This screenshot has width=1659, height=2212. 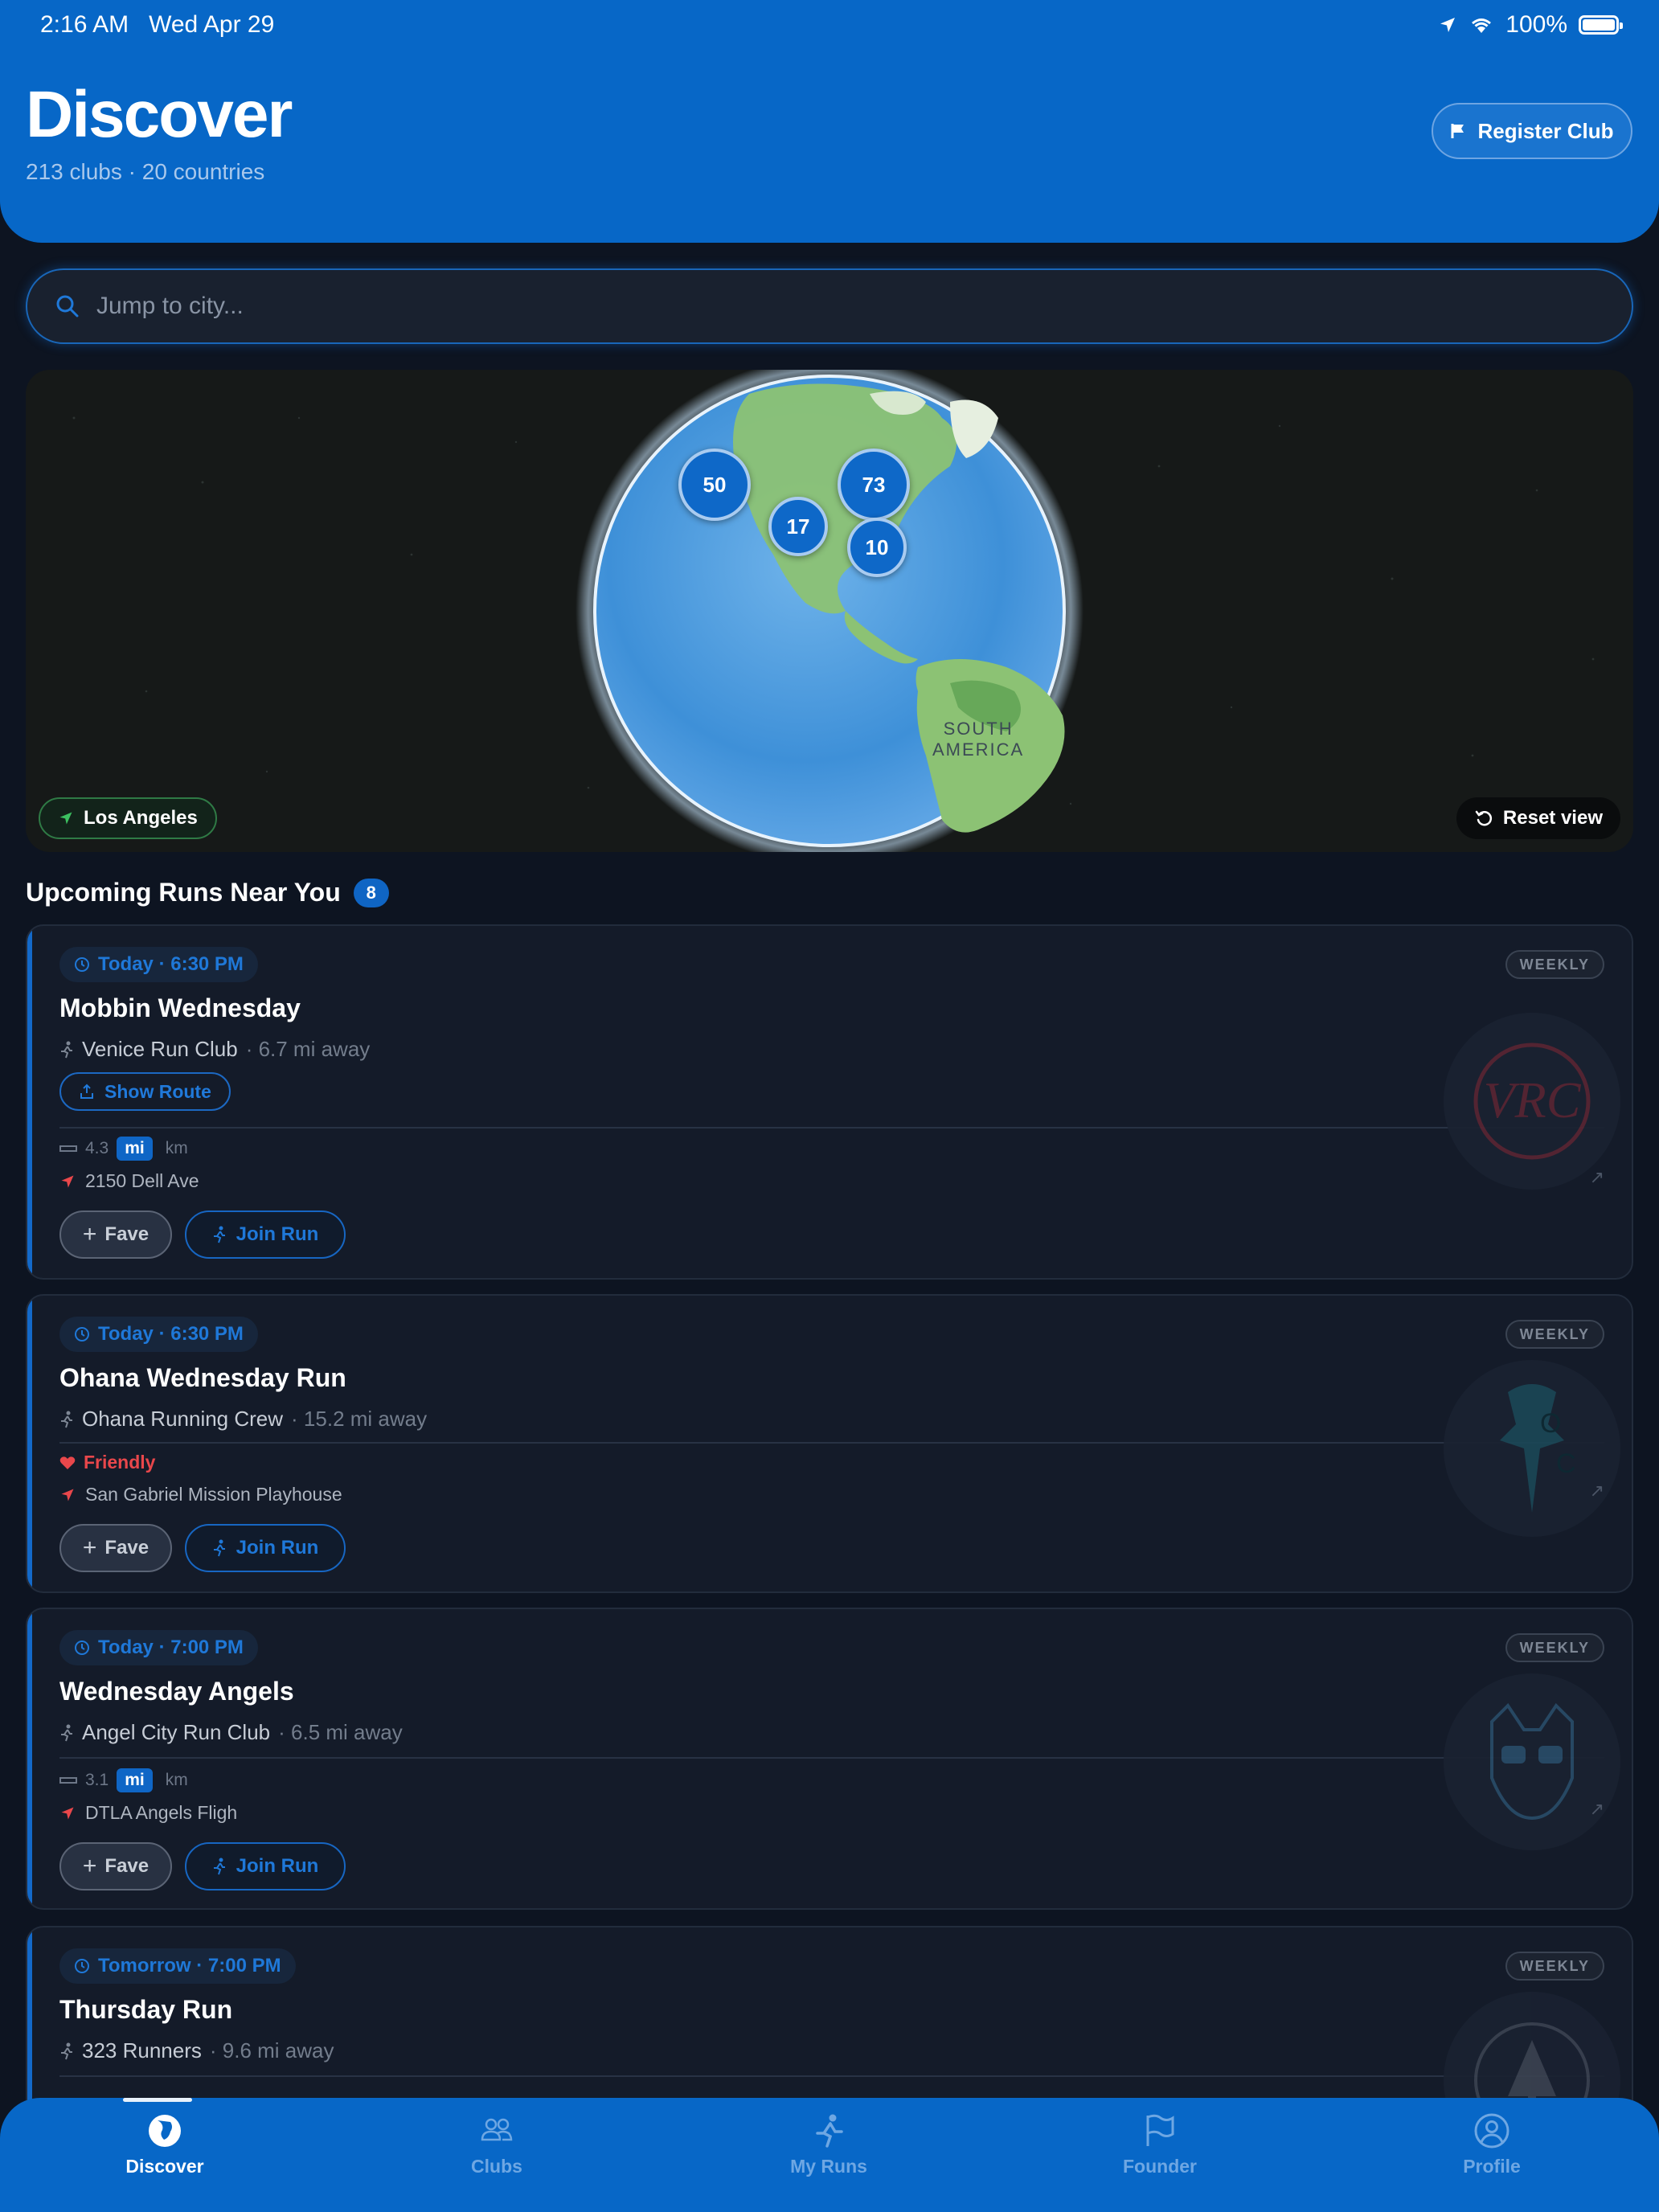 I want to click on register-club-button: Register Club, so click(x=1532, y=131).